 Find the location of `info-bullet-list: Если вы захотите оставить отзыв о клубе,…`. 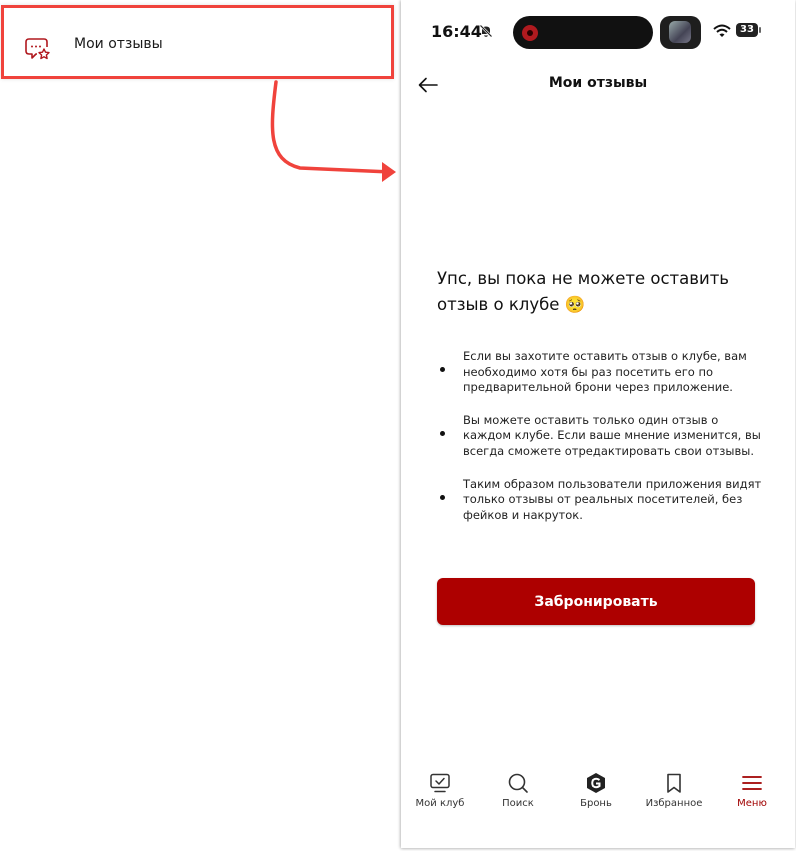

info-bullet-list: Если вы захотите оставить отзыв о клубе,… is located at coordinates (602, 444).